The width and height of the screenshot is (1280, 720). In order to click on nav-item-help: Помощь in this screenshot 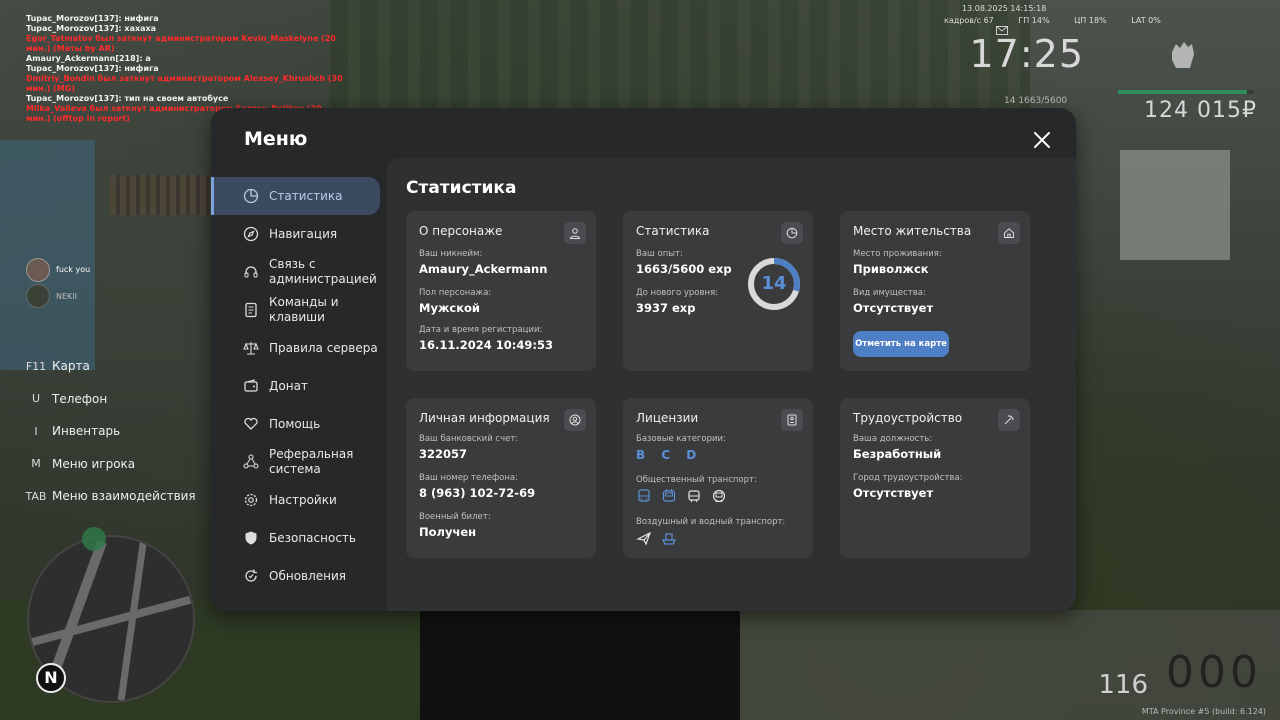, I will do `click(298, 424)`.